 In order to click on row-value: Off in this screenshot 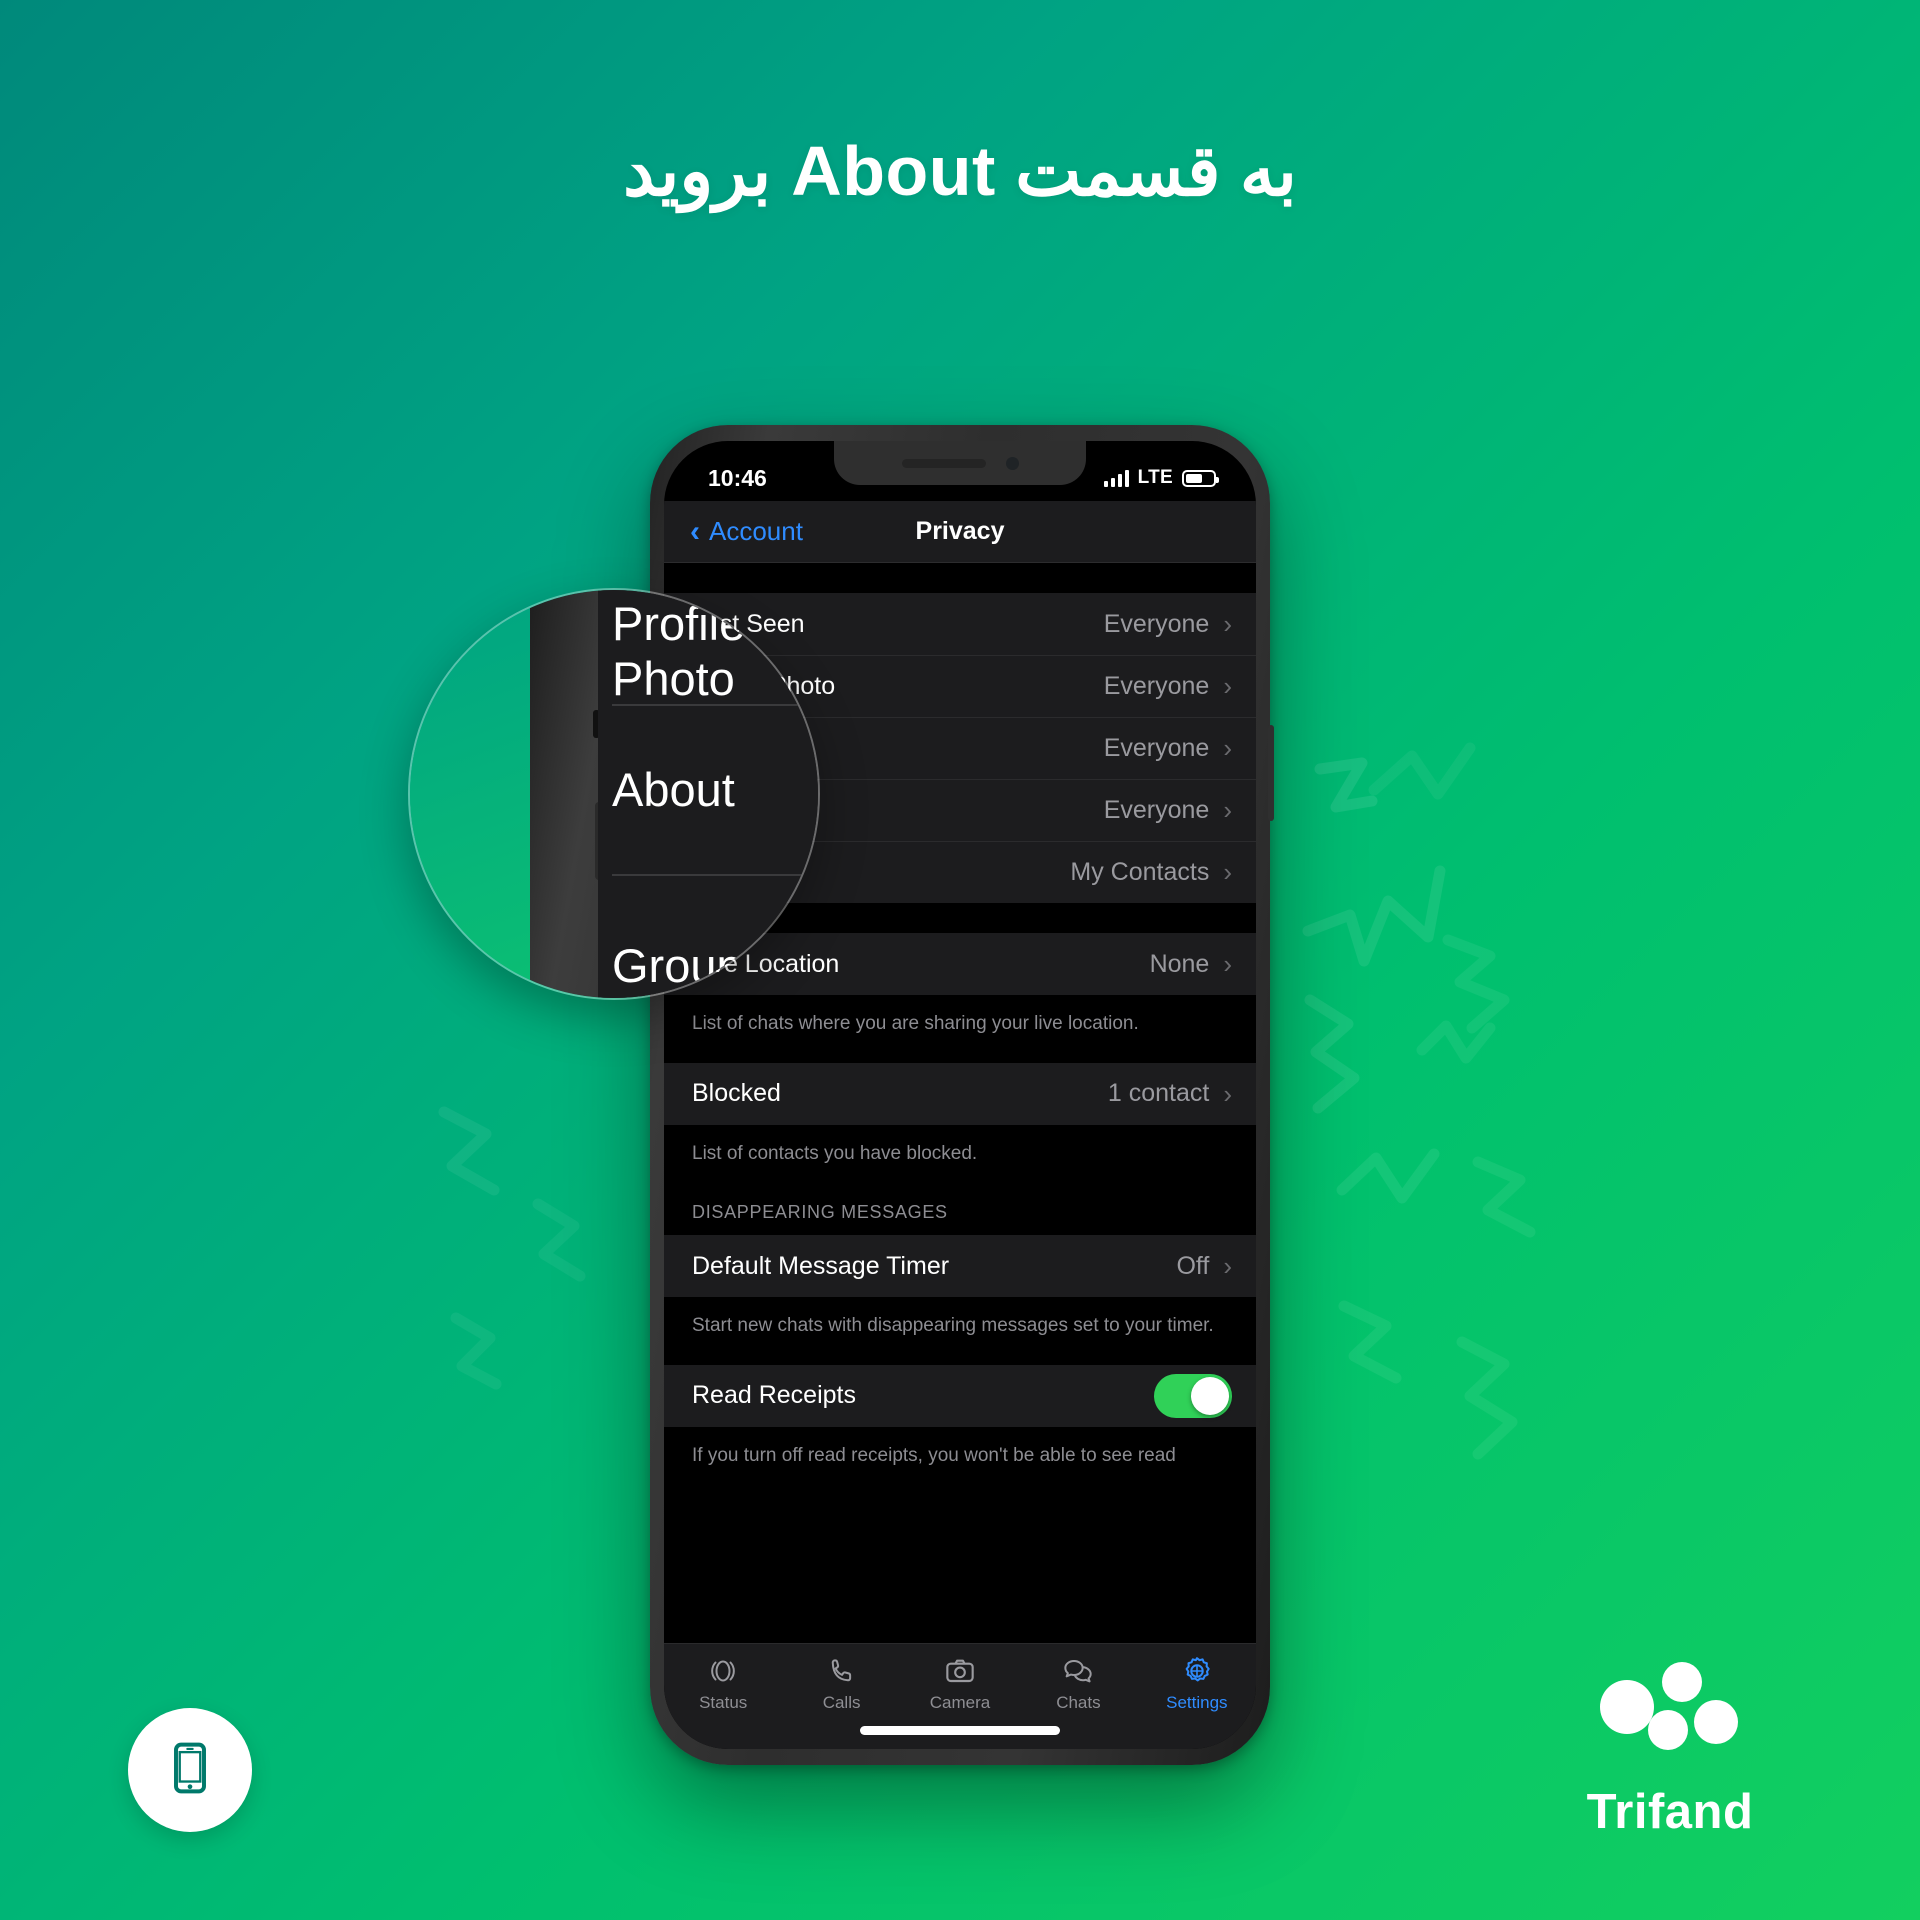, I will do `click(1193, 1265)`.